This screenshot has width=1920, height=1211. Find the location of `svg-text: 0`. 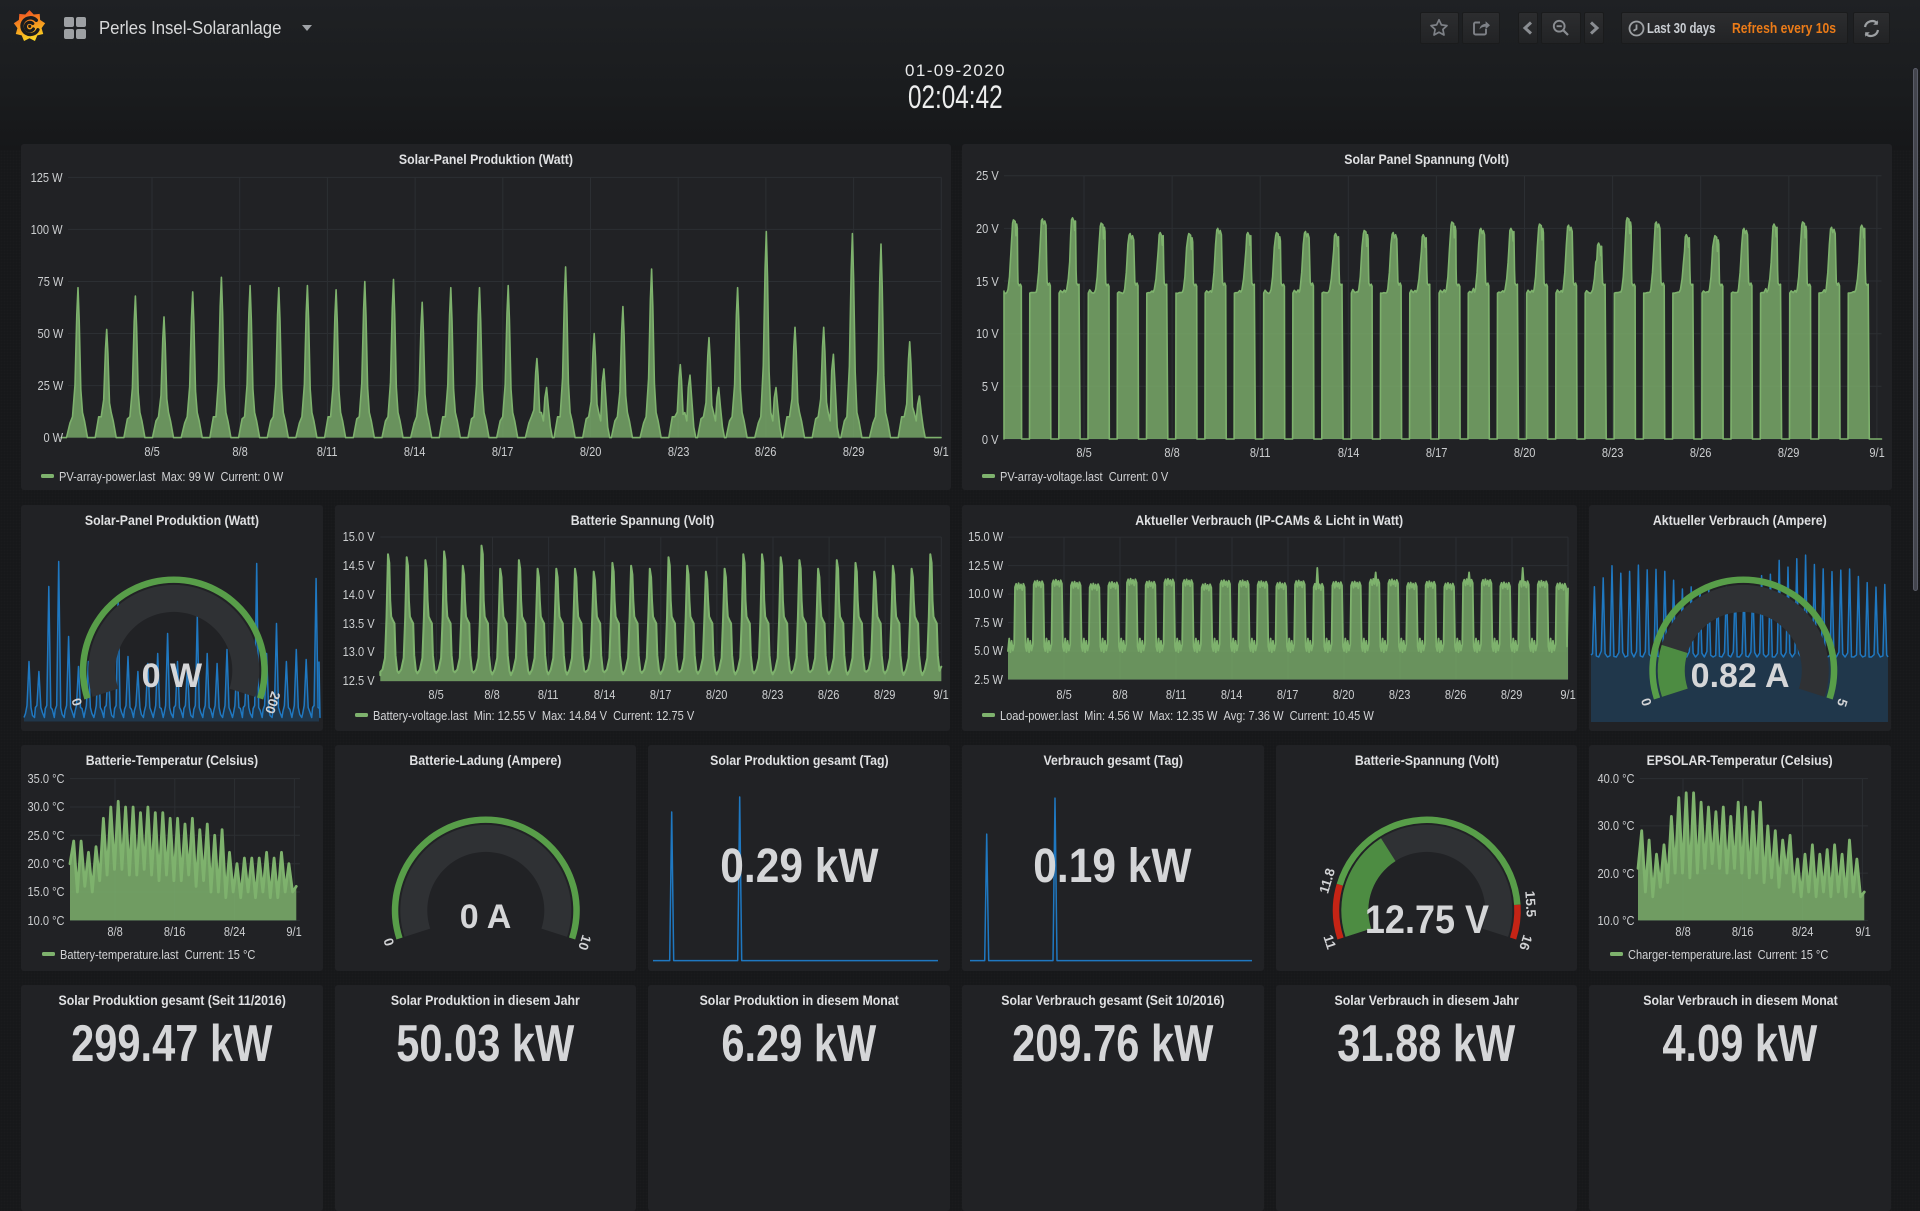

svg-text: 0 is located at coordinates (388, 942).